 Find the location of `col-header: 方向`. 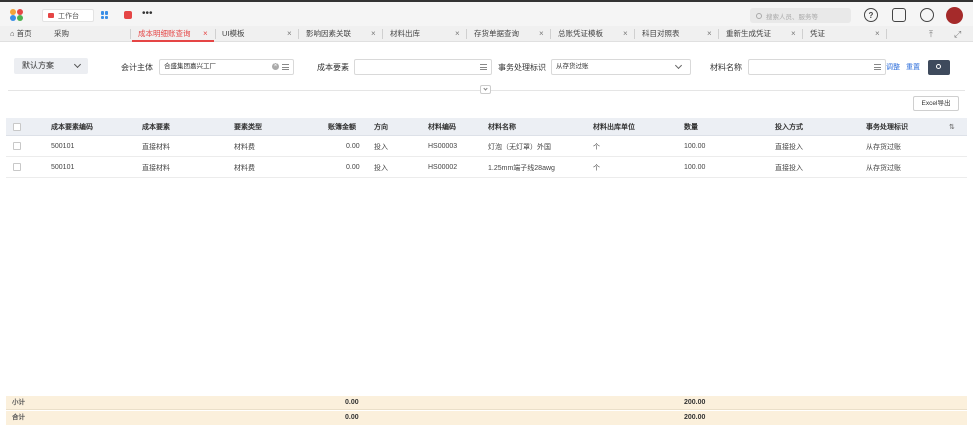

col-header: 方向 is located at coordinates (381, 126).